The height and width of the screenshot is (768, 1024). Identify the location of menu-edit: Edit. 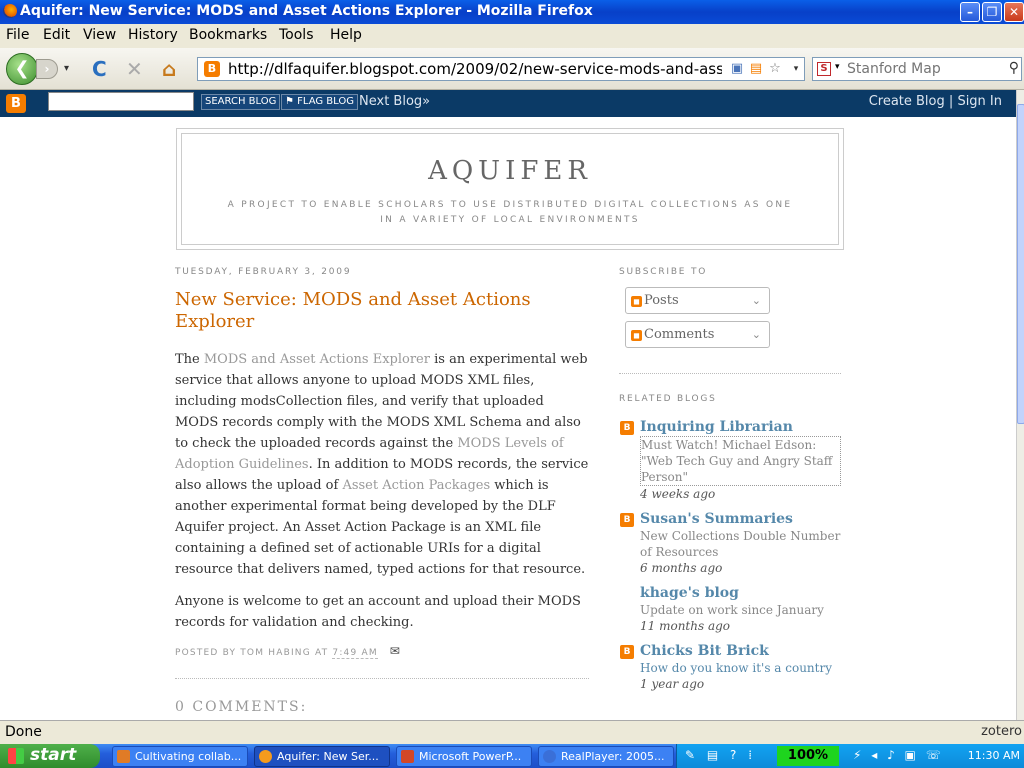
(56, 35).